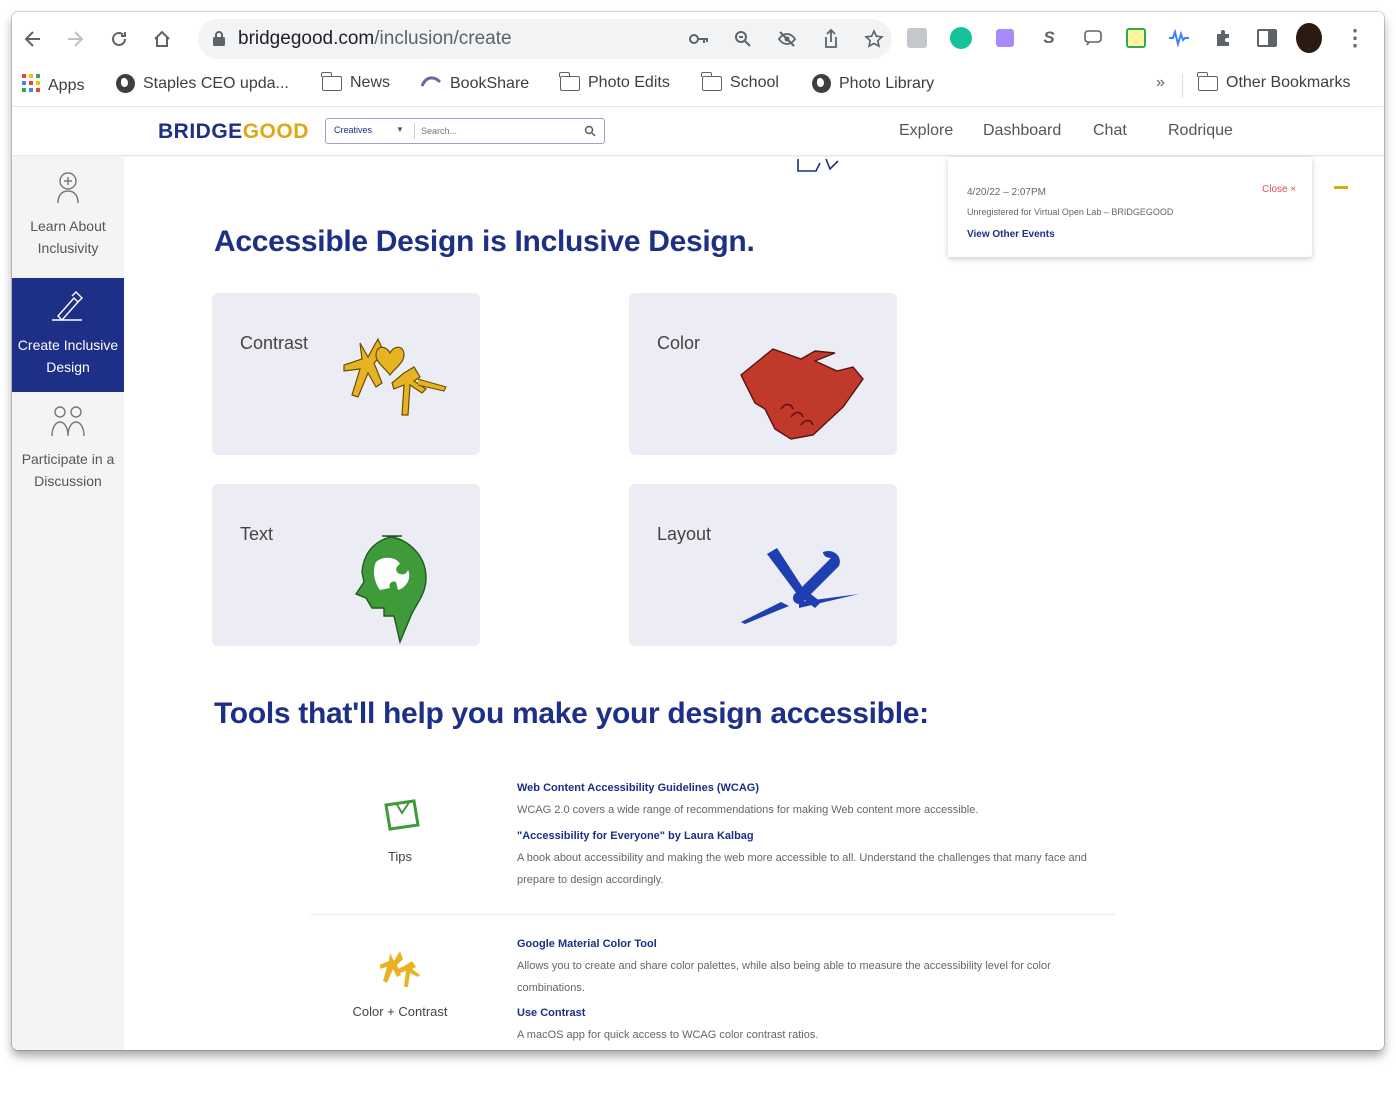 The height and width of the screenshot is (1094, 1396). Describe the element at coordinates (545, 39) in the screenshot. I see `address-bar: bridgegood.com/inclusion/create` at that location.